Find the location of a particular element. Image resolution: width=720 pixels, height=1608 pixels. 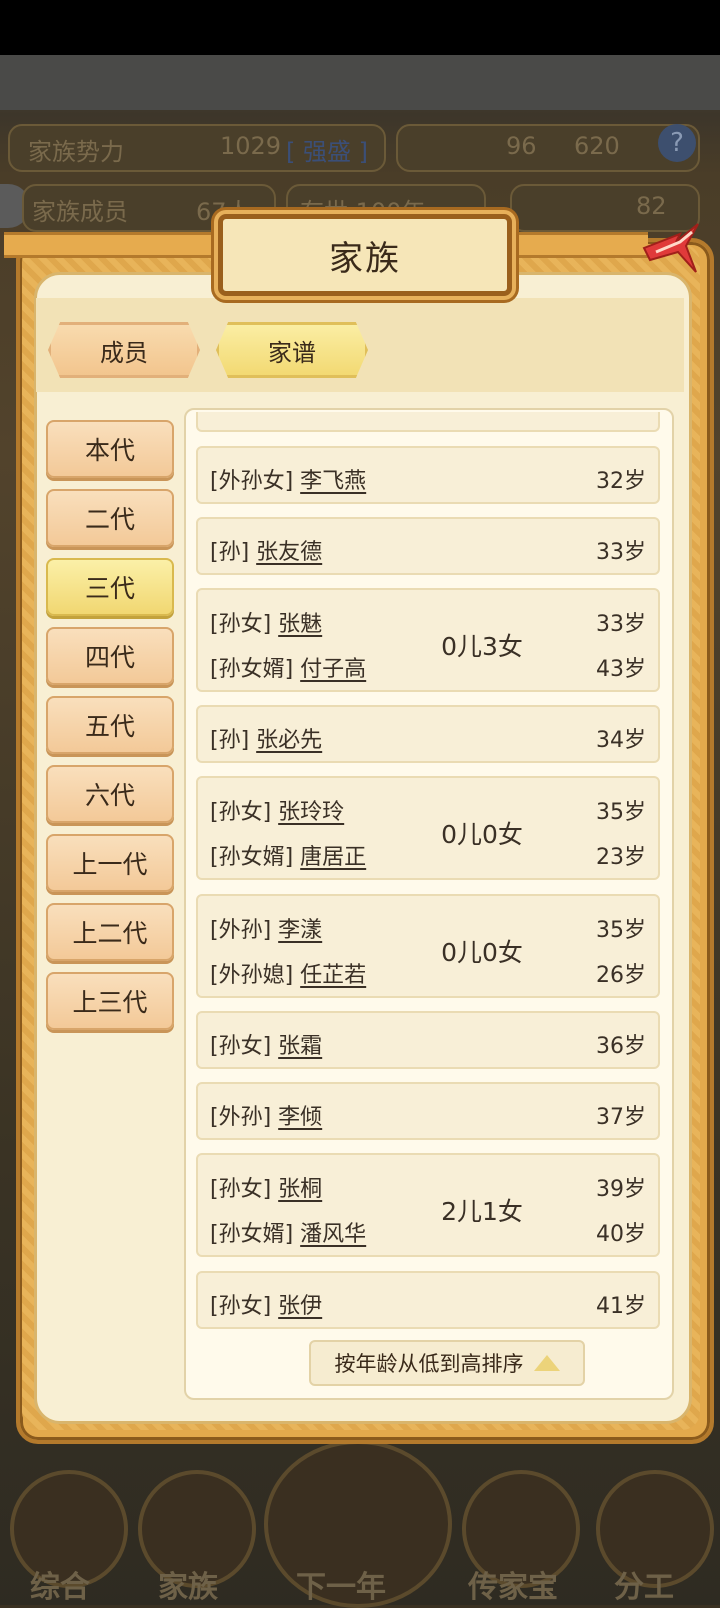

list-item: [孙] 张必先 34岁 is located at coordinates (428, 734).